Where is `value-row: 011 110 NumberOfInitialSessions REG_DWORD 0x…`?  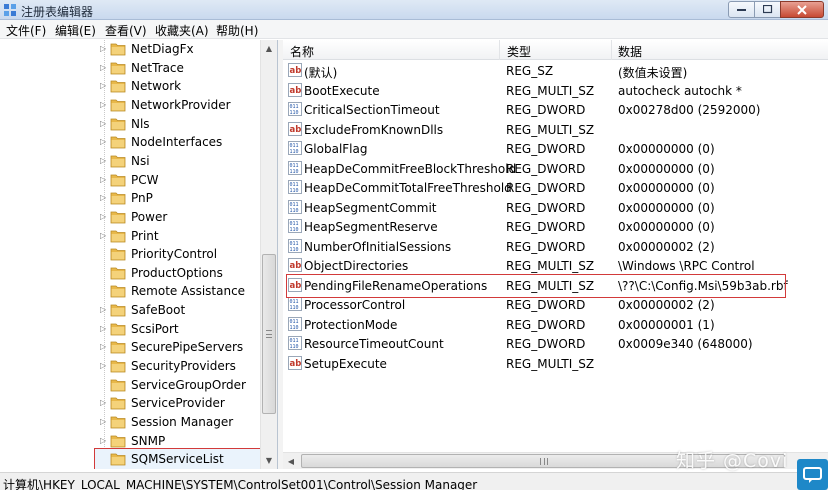
value-row: 011 110 NumberOfInitialSessions REG_DWORD 0x… is located at coordinates (555, 247).